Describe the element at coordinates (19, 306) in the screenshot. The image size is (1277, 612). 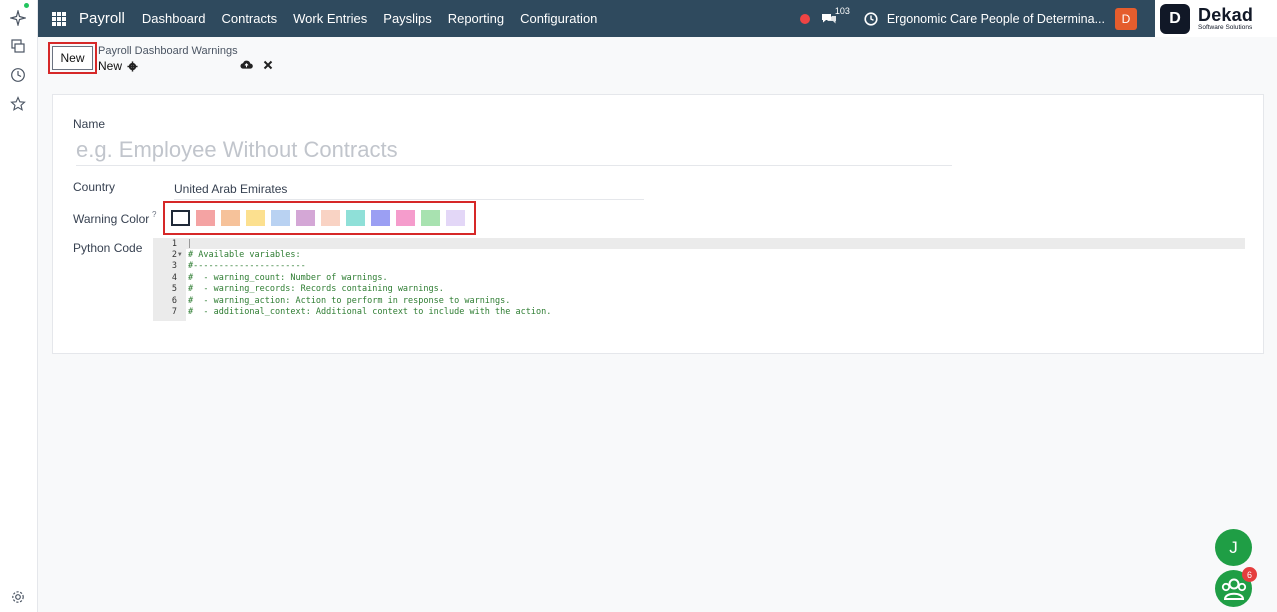
I see `left-rail` at that location.